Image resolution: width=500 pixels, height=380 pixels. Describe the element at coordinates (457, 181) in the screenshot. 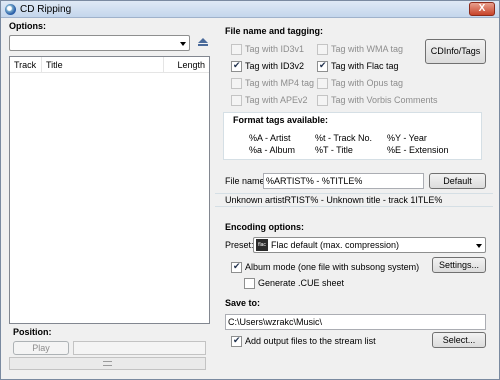

I see `default-button: Default` at that location.